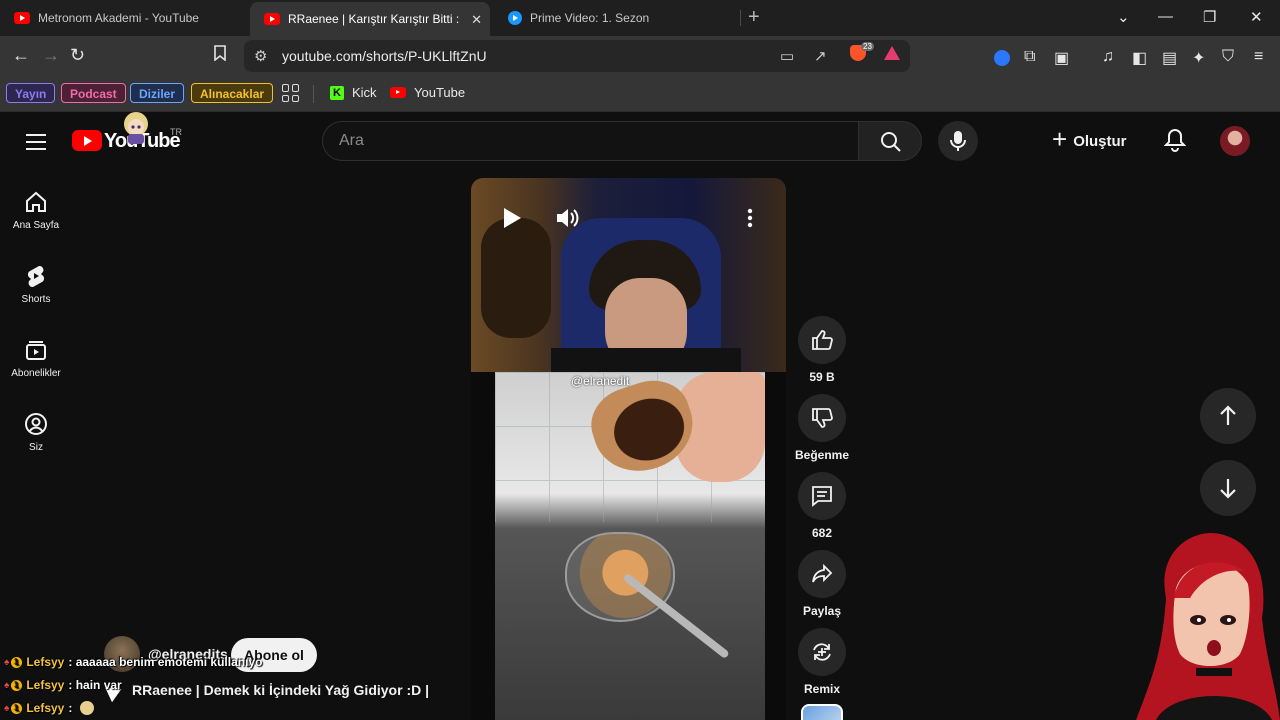 Image resolution: width=1280 pixels, height=720 pixels. What do you see at coordinates (36, 144) in the screenshot?
I see `guide-menu-icon` at bounding box center [36, 144].